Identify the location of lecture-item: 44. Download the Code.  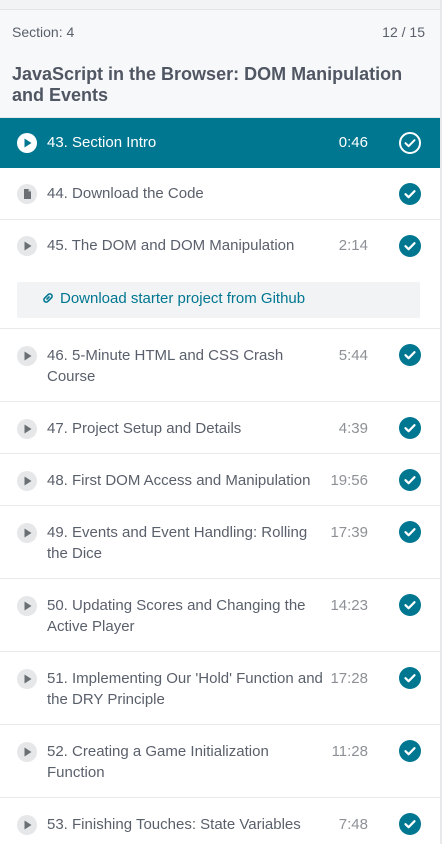
(220, 194).